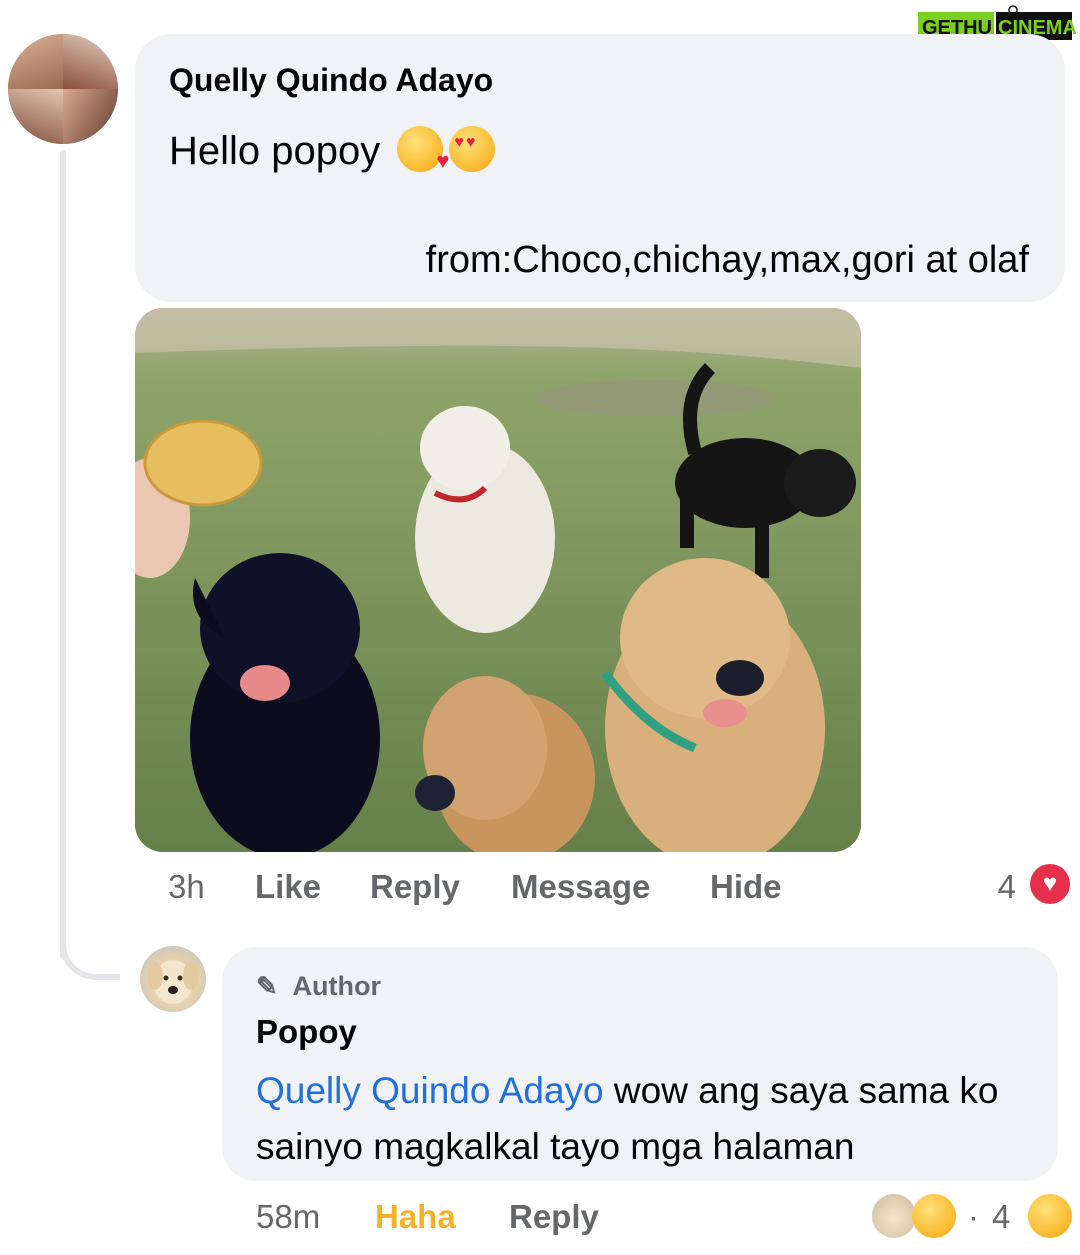 Image resolution: width=1080 pixels, height=1255 pixels. What do you see at coordinates (331, 80) in the screenshot?
I see `commenter-name: Quelly Quindo Adayo` at bounding box center [331, 80].